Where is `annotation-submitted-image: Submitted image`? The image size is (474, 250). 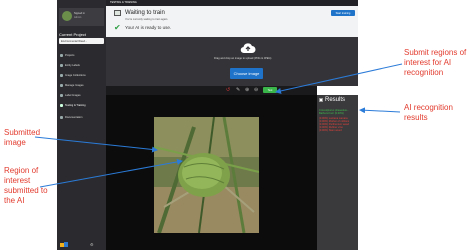 annotation-submitted-image: Submitted image is located at coordinates (22, 137).